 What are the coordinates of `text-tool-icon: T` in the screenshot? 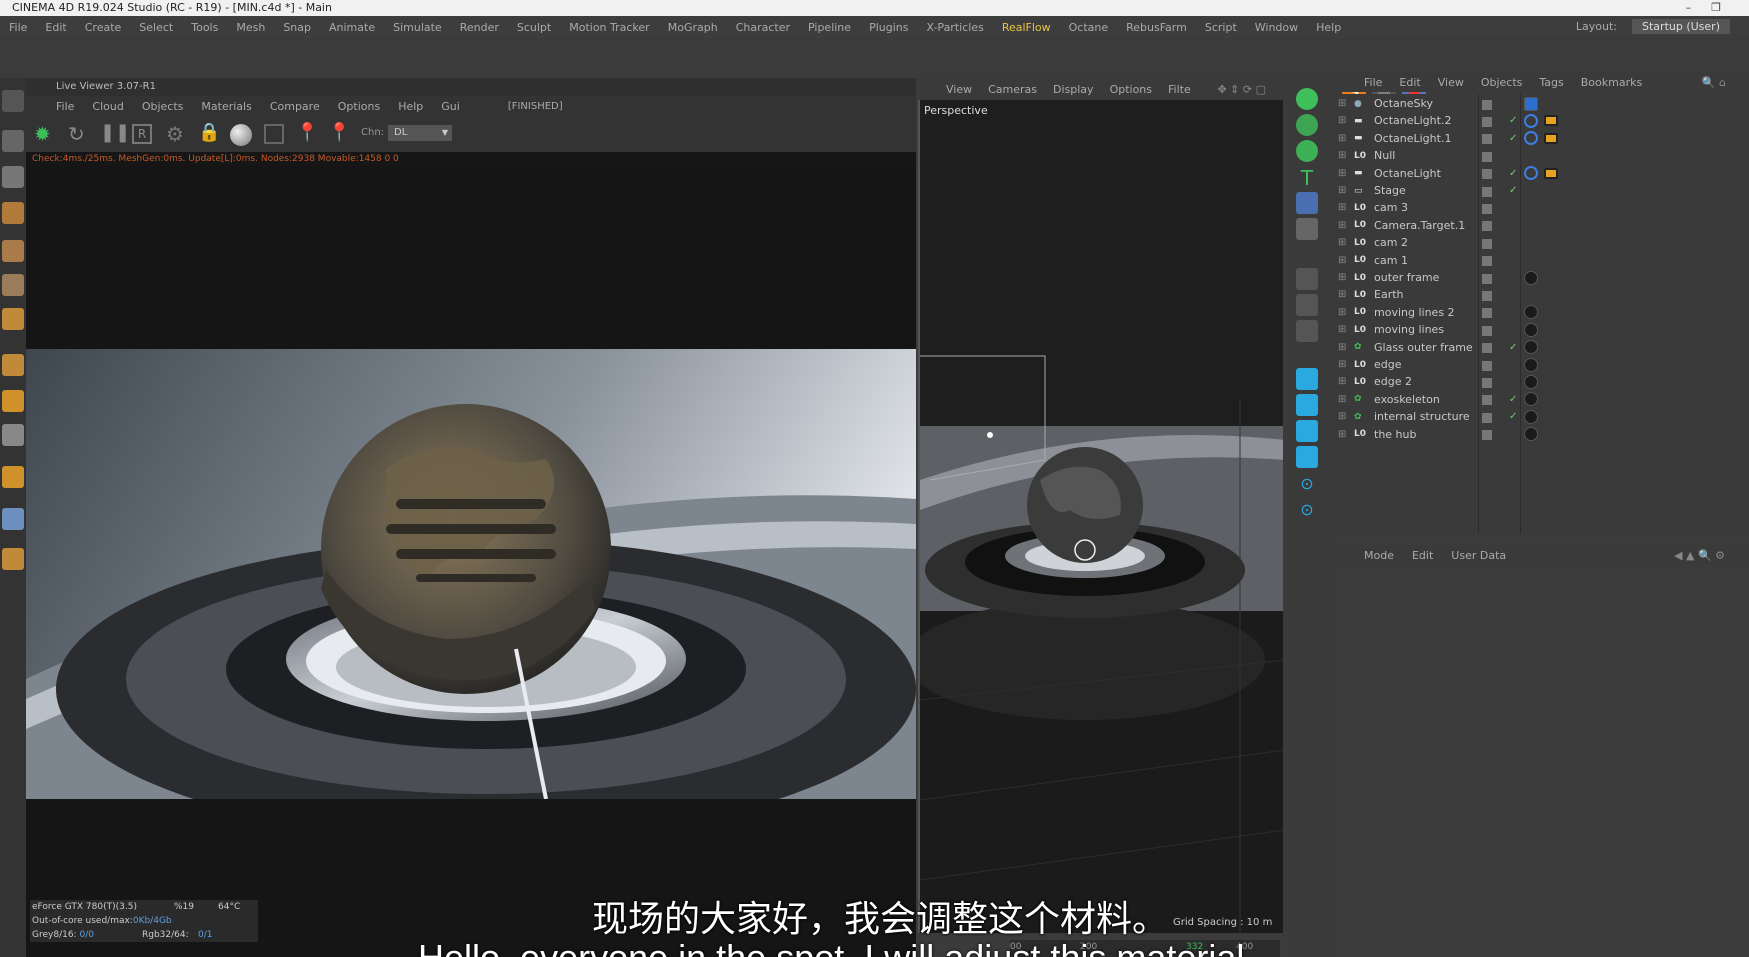 It's located at (1307, 178).